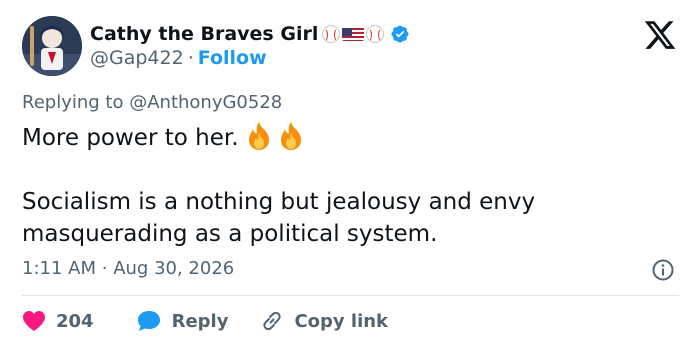 This screenshot has width=700, height=348. What do you see at coordinates (200, 321) in the screenshot?
I see `reply-label: Reply` at bounding box center [200, 321].